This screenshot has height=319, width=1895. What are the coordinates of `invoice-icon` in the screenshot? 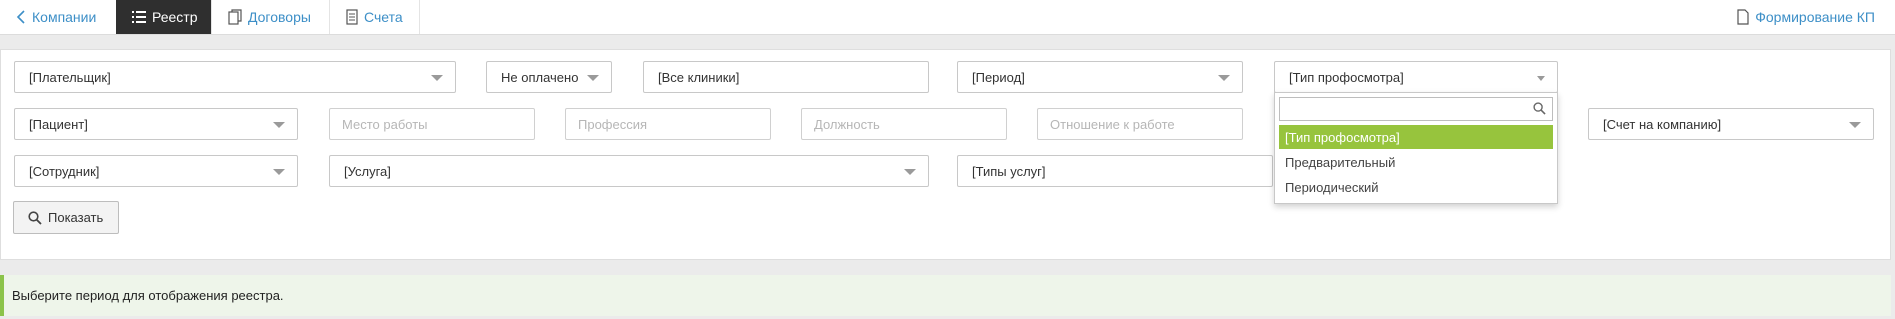 It's located at (352, 17).